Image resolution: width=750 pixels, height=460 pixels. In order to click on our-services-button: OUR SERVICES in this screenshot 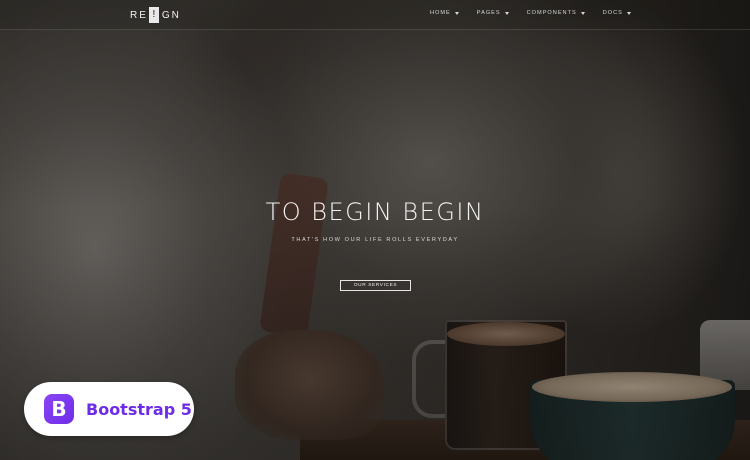, I will do `click(375, 285)`.